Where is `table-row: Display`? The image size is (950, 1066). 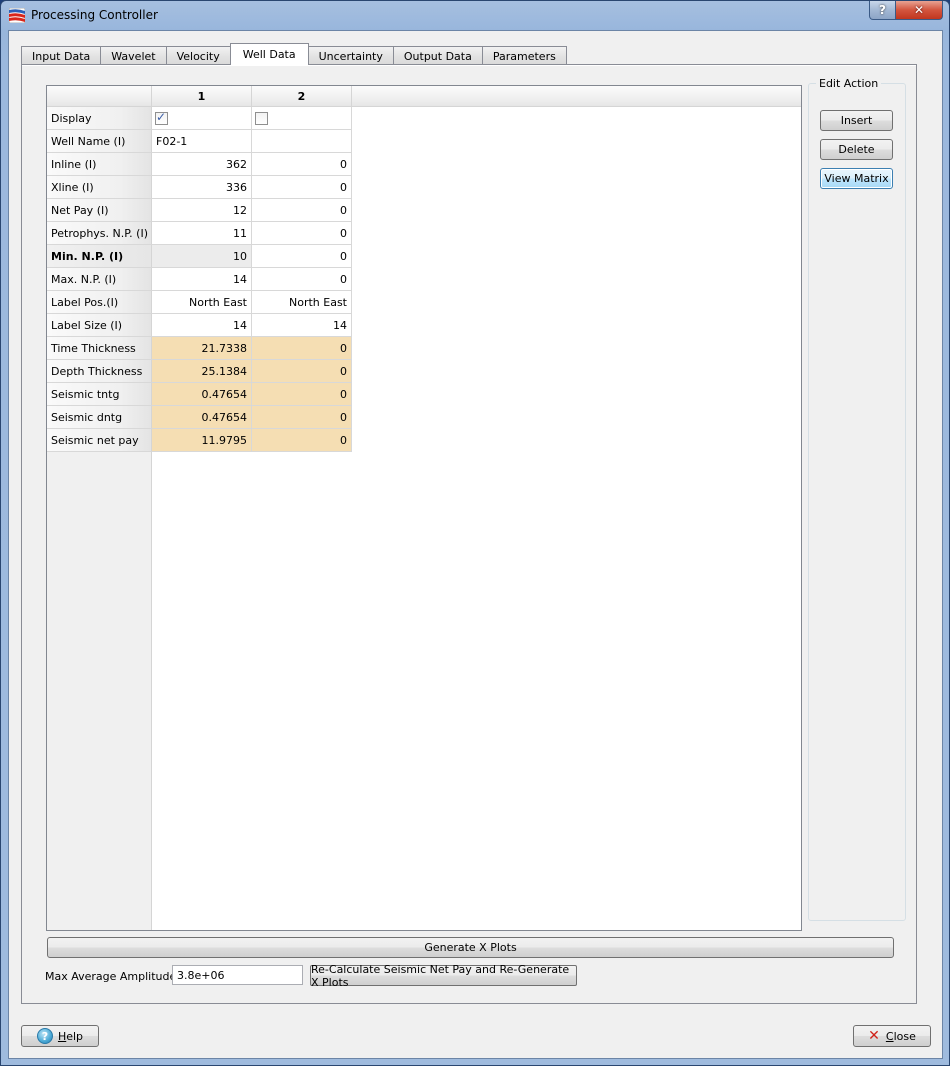
table-row: Display is located at coordinates (199, 118).